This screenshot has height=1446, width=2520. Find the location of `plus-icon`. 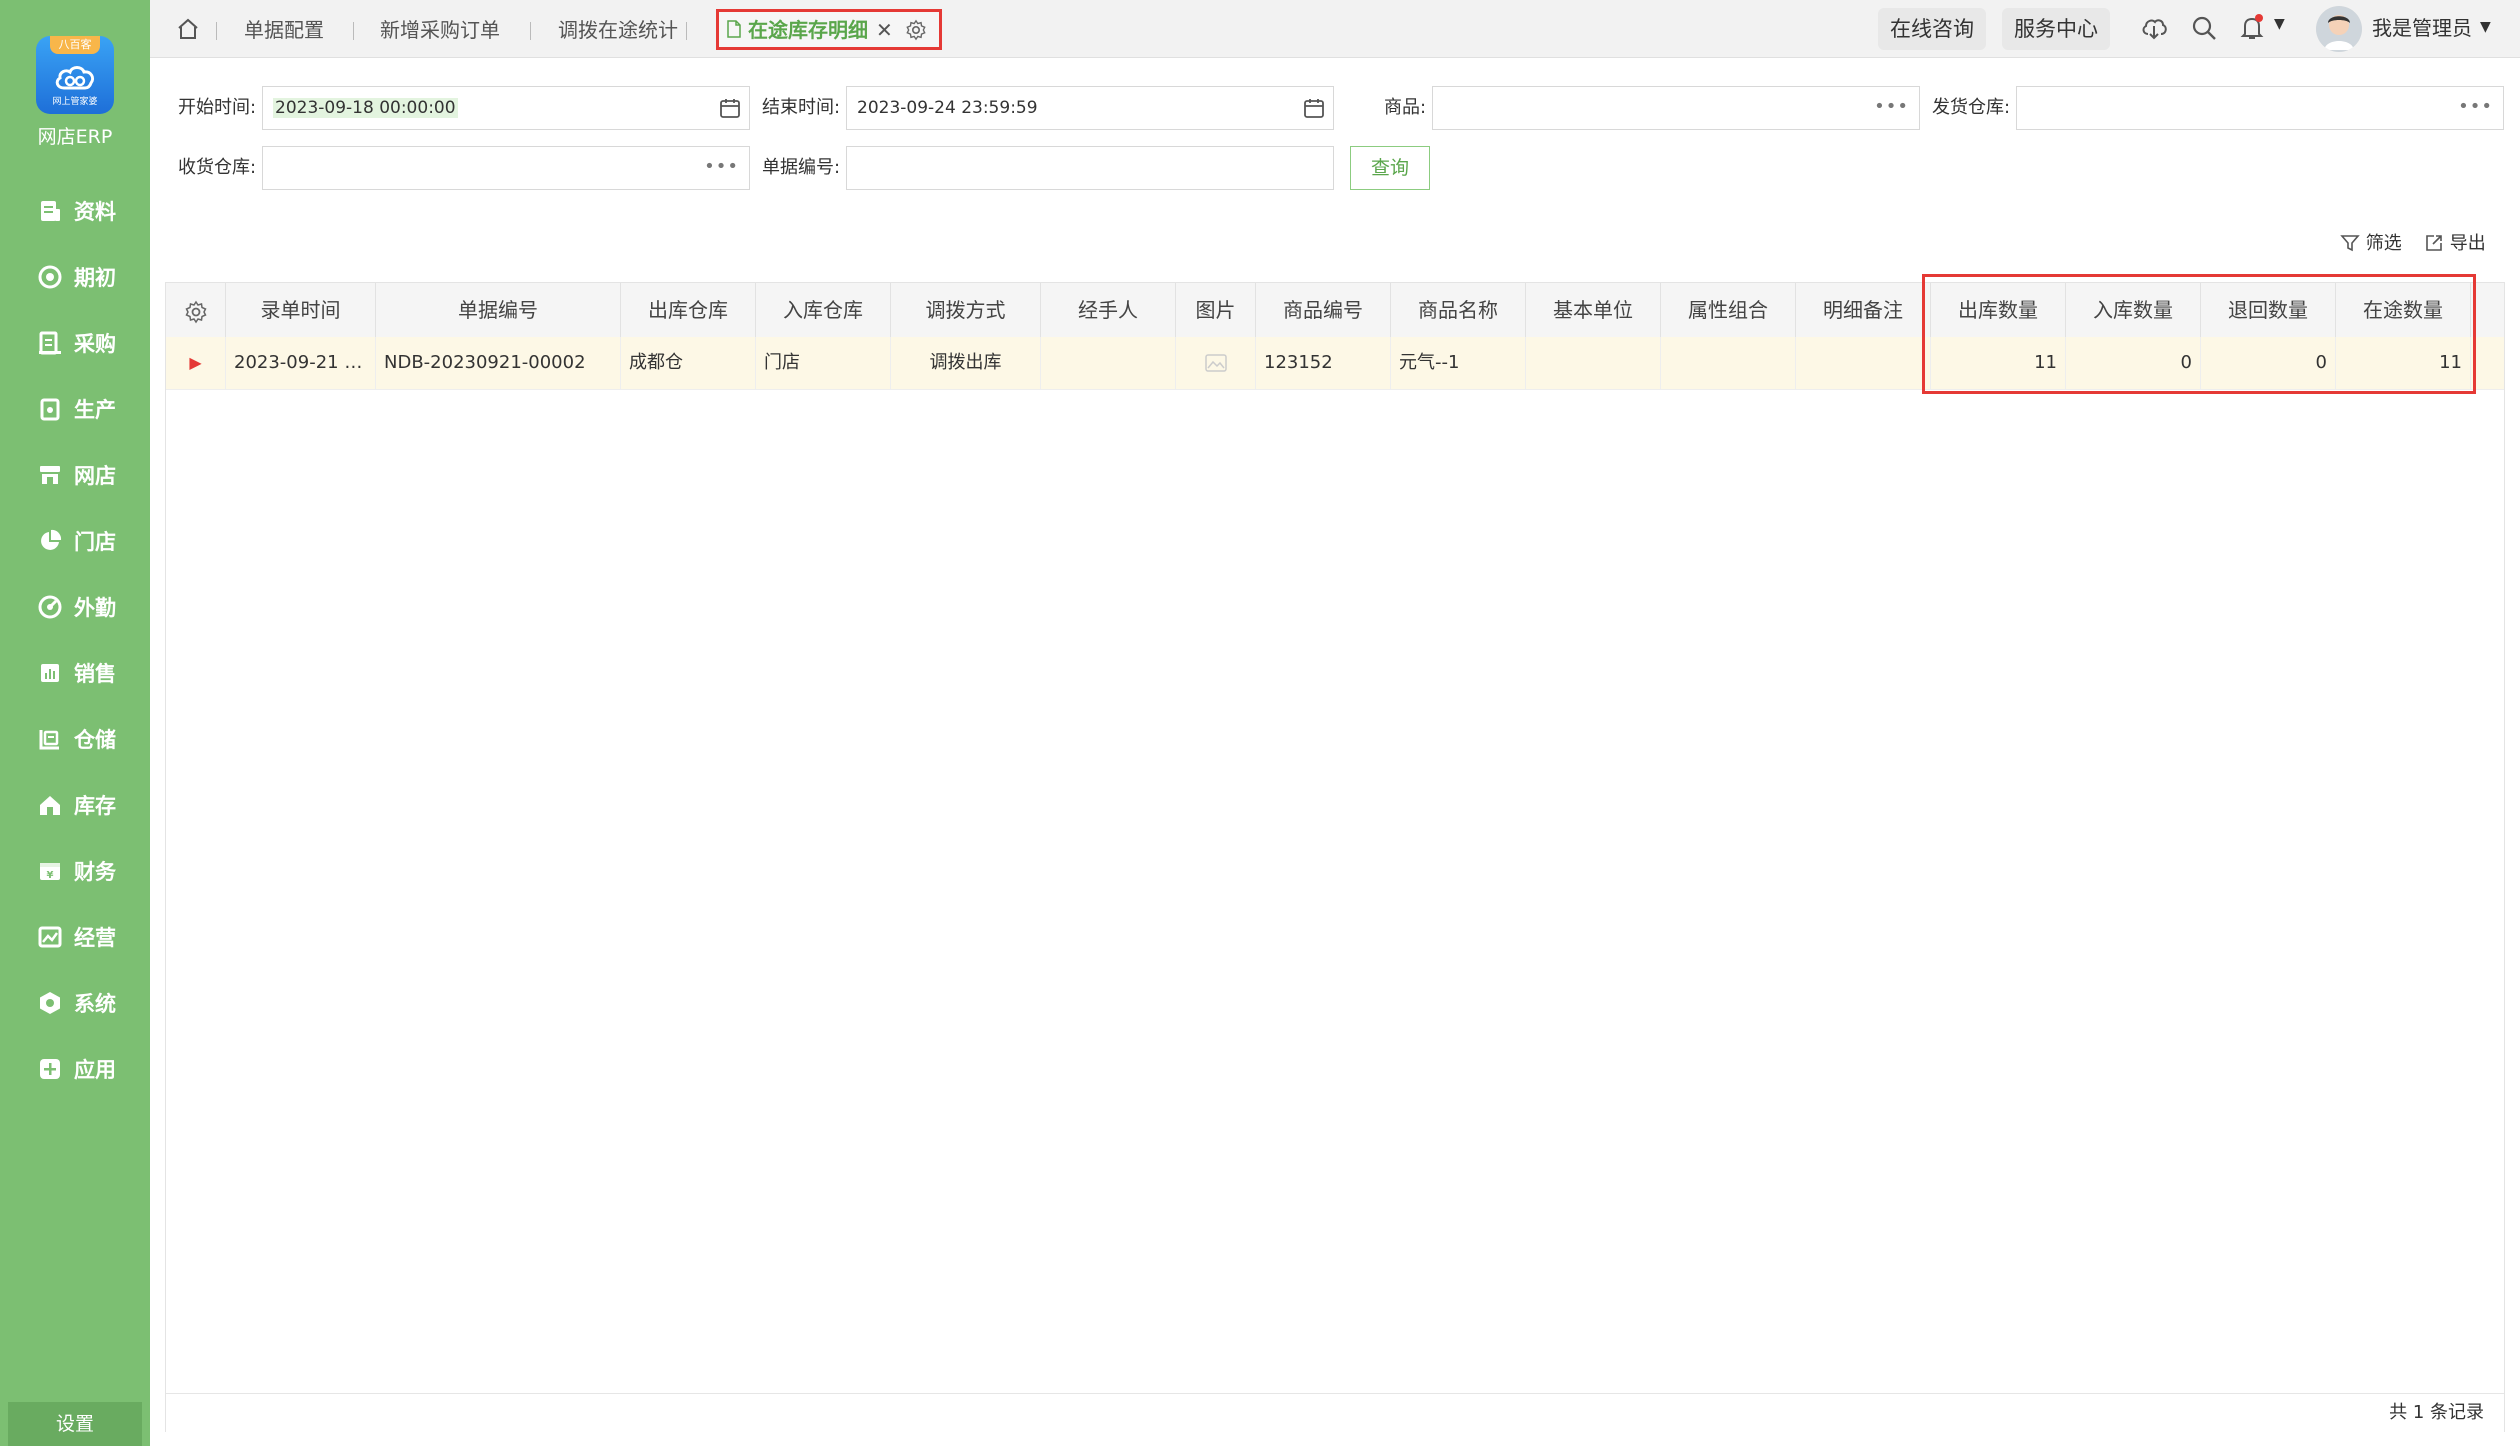

plus-icon is located at coordinates (50, 1069).